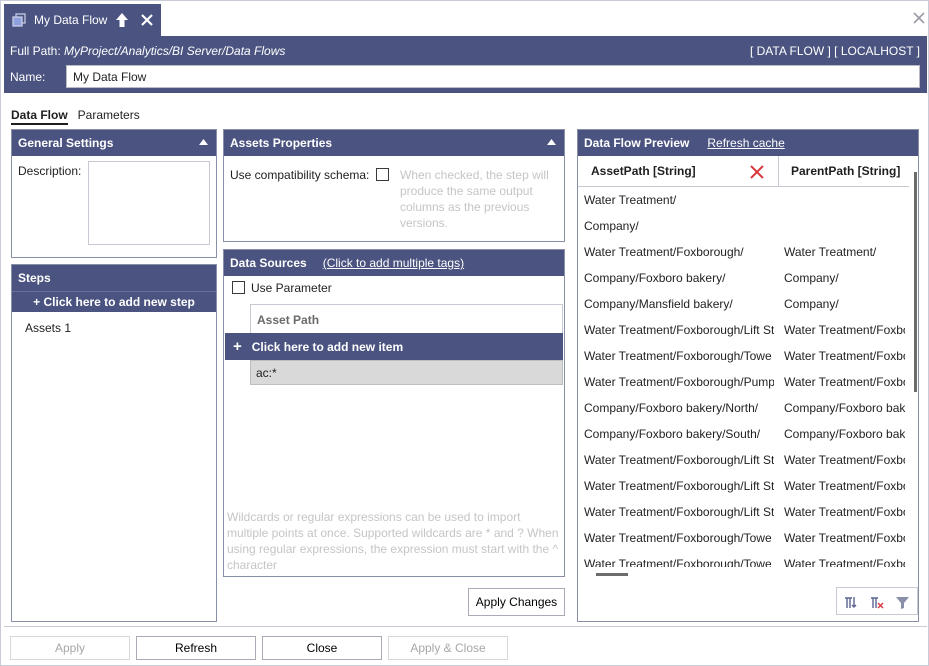  I want to click on close-tab-icon, so click(147, 20).